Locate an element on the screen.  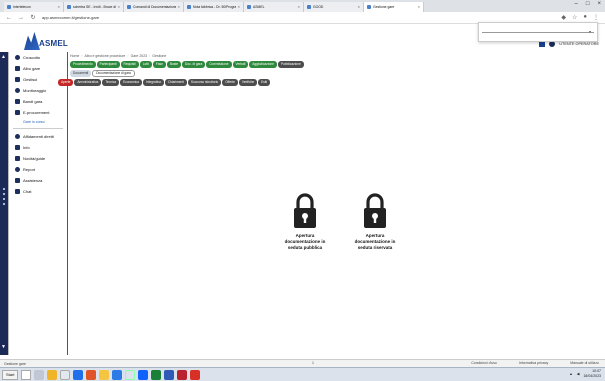
asmel-logo: ASMEL is located at coordinates (46, 41).